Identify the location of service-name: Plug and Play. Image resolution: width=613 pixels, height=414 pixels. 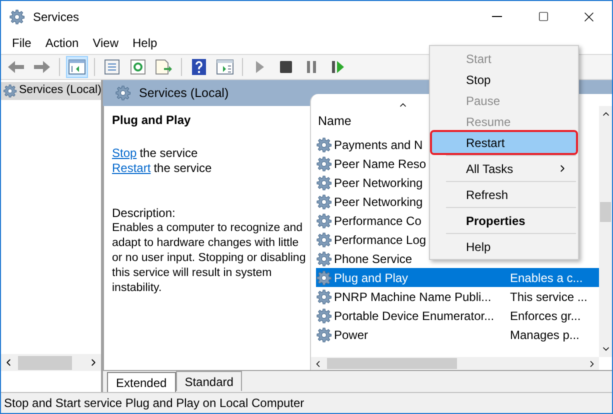
(371, 277).